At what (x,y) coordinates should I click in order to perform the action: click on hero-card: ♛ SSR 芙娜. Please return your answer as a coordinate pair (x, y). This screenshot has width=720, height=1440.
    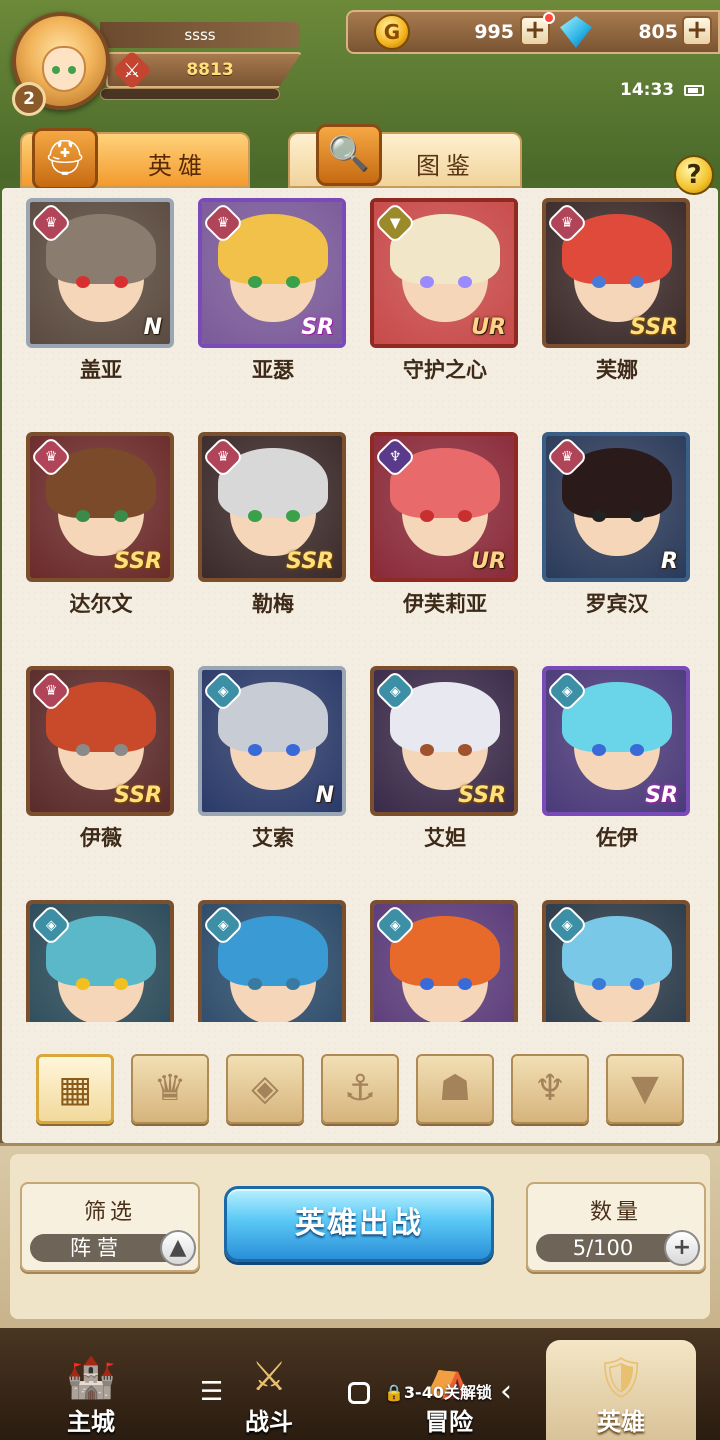
    Looking at the image, I should click on (617, 288).